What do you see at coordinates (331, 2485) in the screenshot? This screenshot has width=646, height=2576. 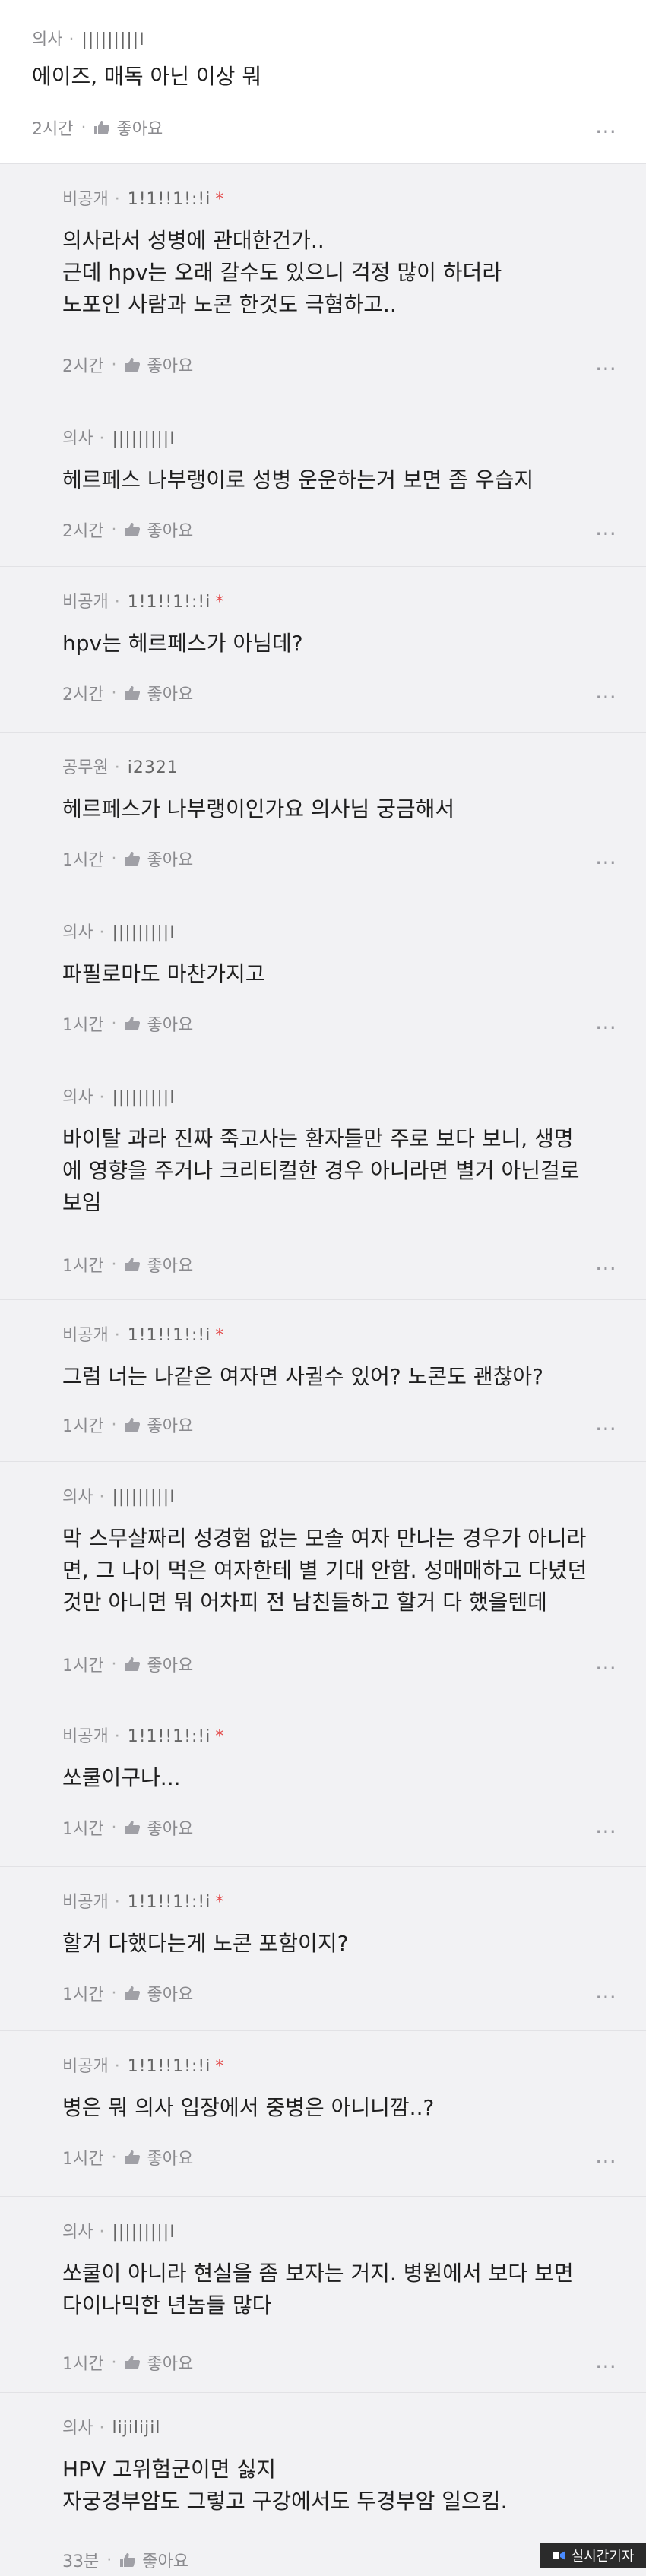 I see `comment-body: HPV 고위험군이면 싫지 자궁경부암도 그렇고 구강에서도 두경부암 일으킴.` at bounding box center [331, 2485].